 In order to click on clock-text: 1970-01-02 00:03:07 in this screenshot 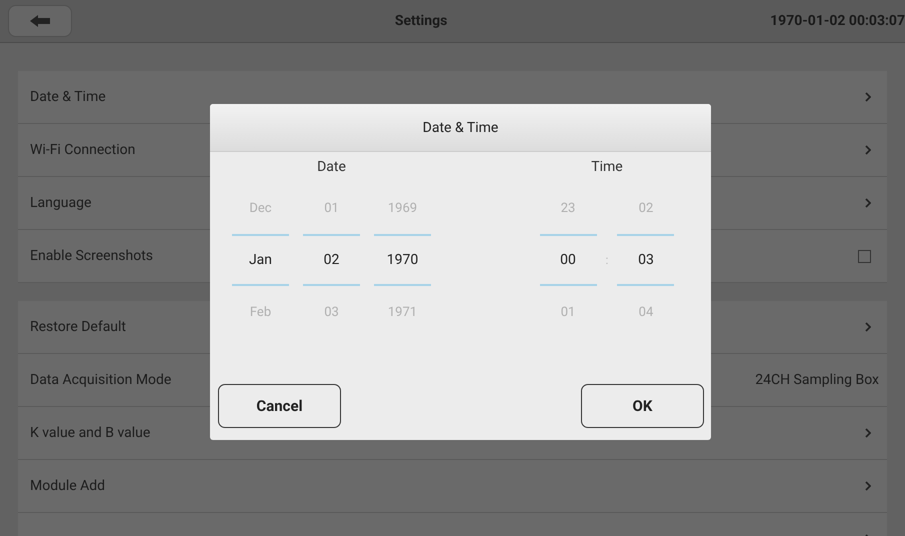, I will do `click(837, 21)`.